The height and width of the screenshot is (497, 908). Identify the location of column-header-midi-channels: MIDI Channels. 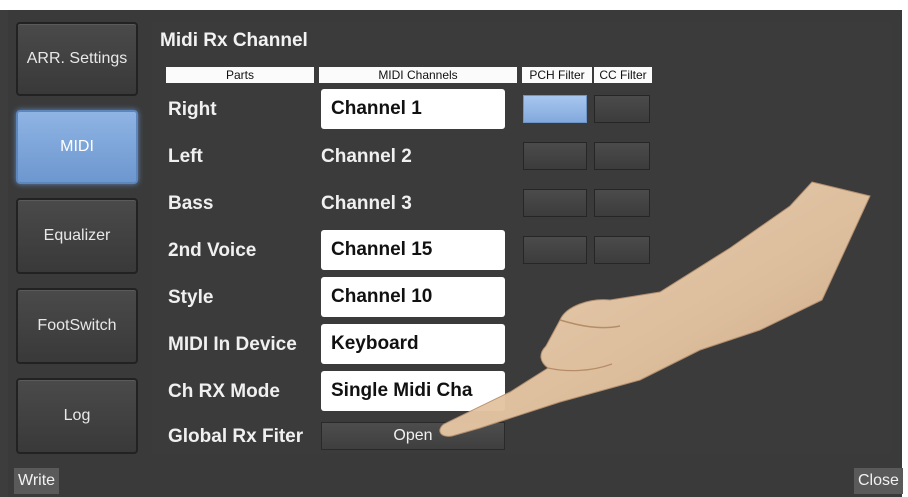
(418, 75).